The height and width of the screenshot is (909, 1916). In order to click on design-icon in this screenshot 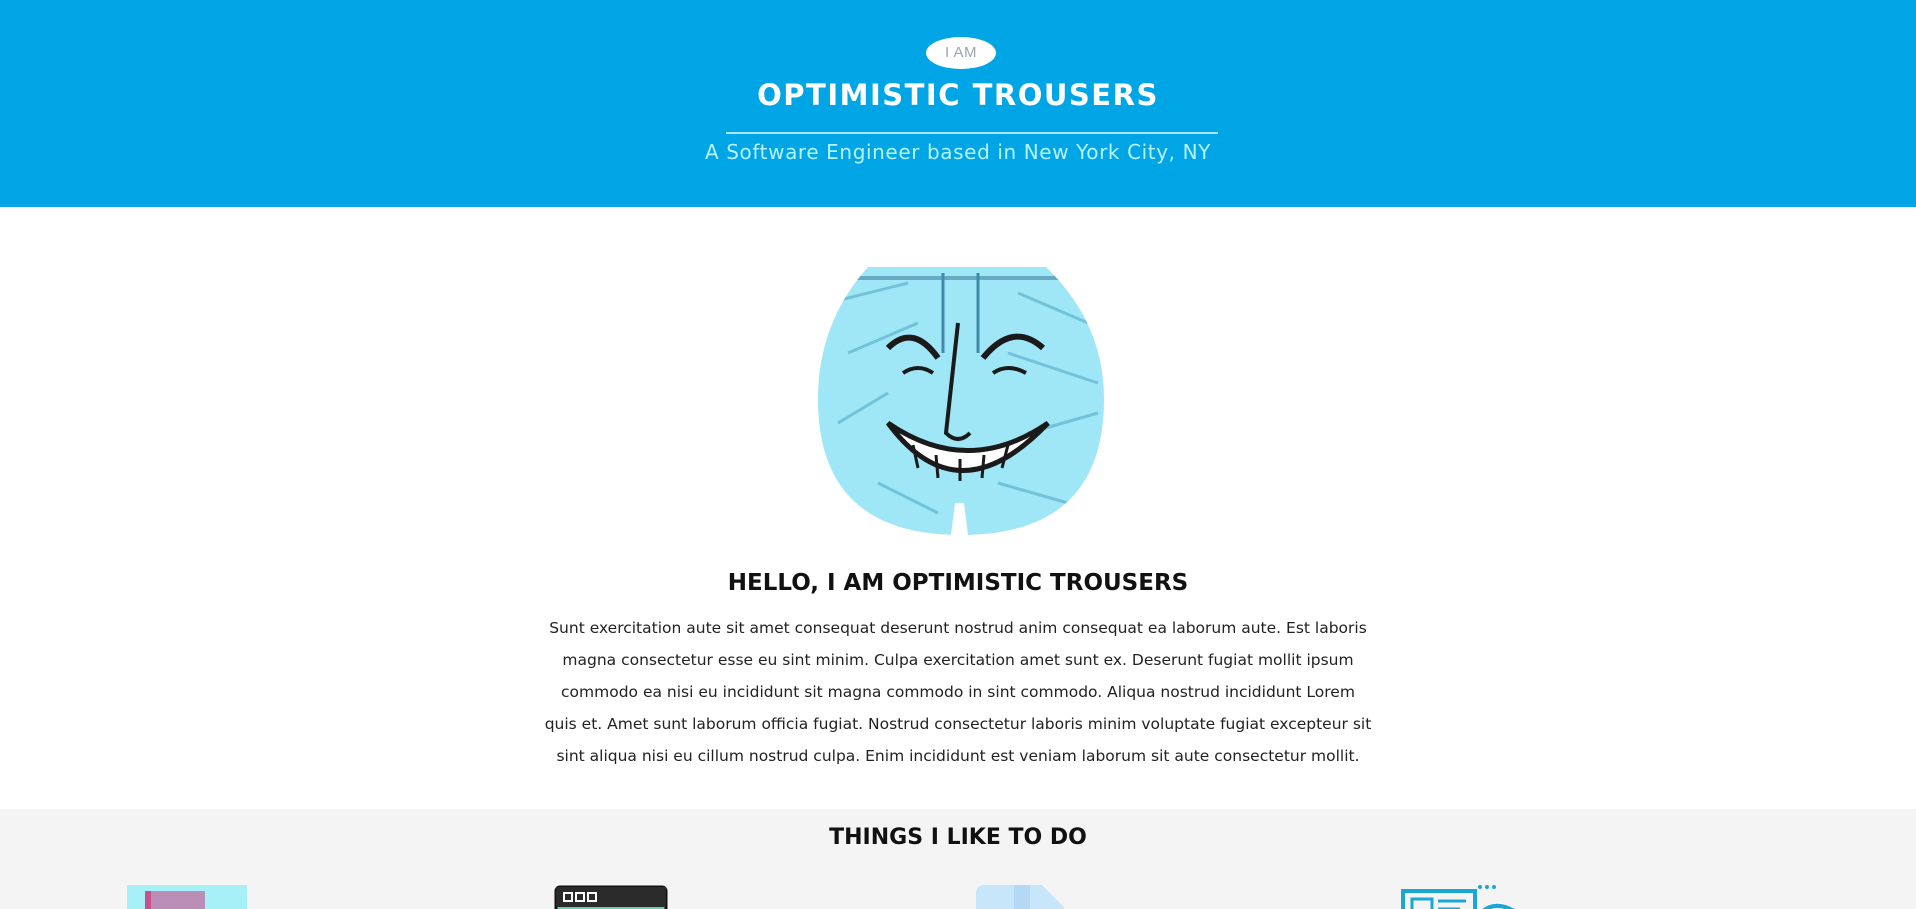, I will do `click(187, 897)`.